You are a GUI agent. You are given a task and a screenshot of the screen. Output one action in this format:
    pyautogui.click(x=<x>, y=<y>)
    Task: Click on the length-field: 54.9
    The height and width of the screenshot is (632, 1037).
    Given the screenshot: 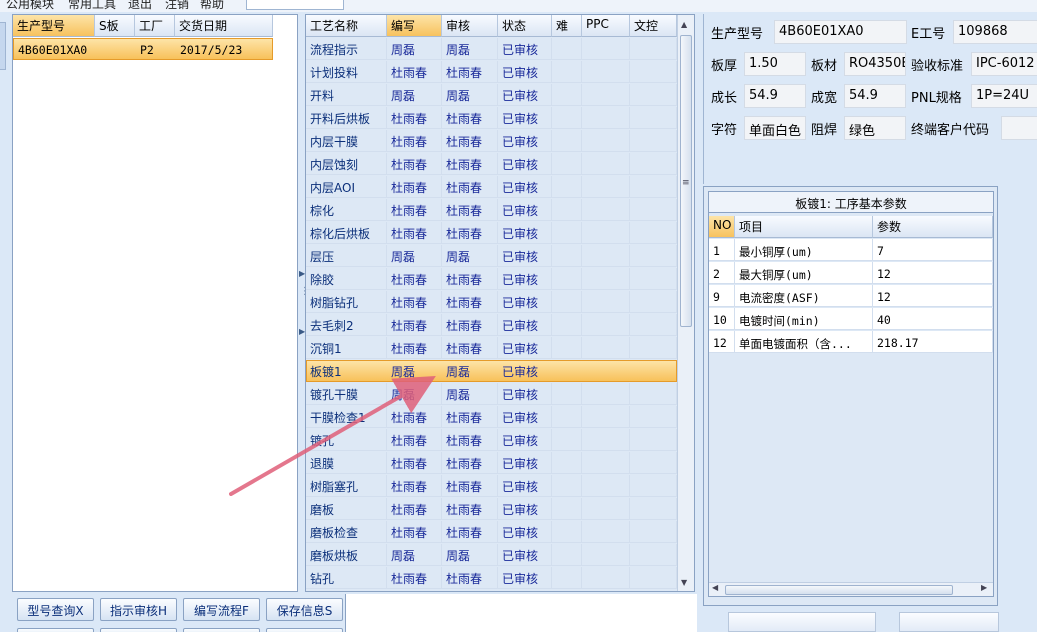 What is the action you would take?
    pyautogui.click(x=775, y=96)
    